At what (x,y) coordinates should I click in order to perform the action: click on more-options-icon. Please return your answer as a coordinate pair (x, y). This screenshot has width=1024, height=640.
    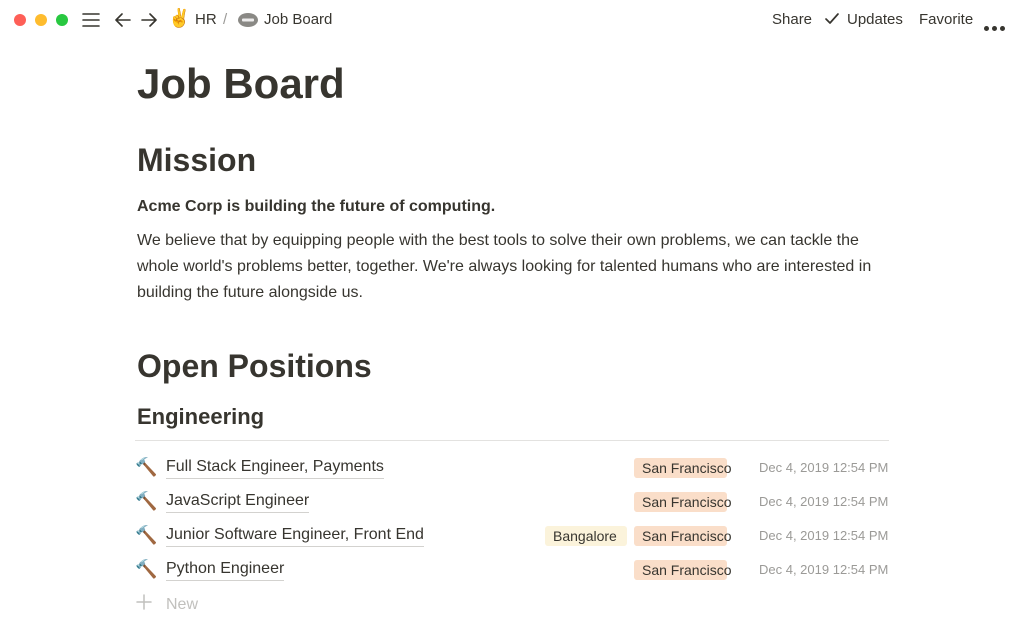
    Looking at the image, I should click on (996, 24).